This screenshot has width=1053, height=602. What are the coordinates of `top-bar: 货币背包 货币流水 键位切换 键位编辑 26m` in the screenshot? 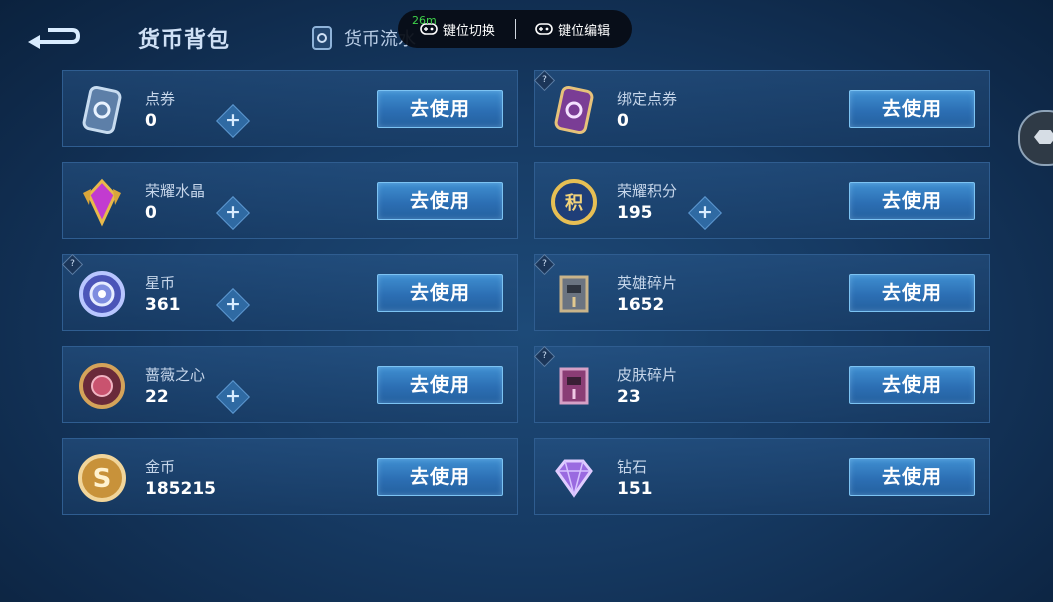 It's located at (526, 32).